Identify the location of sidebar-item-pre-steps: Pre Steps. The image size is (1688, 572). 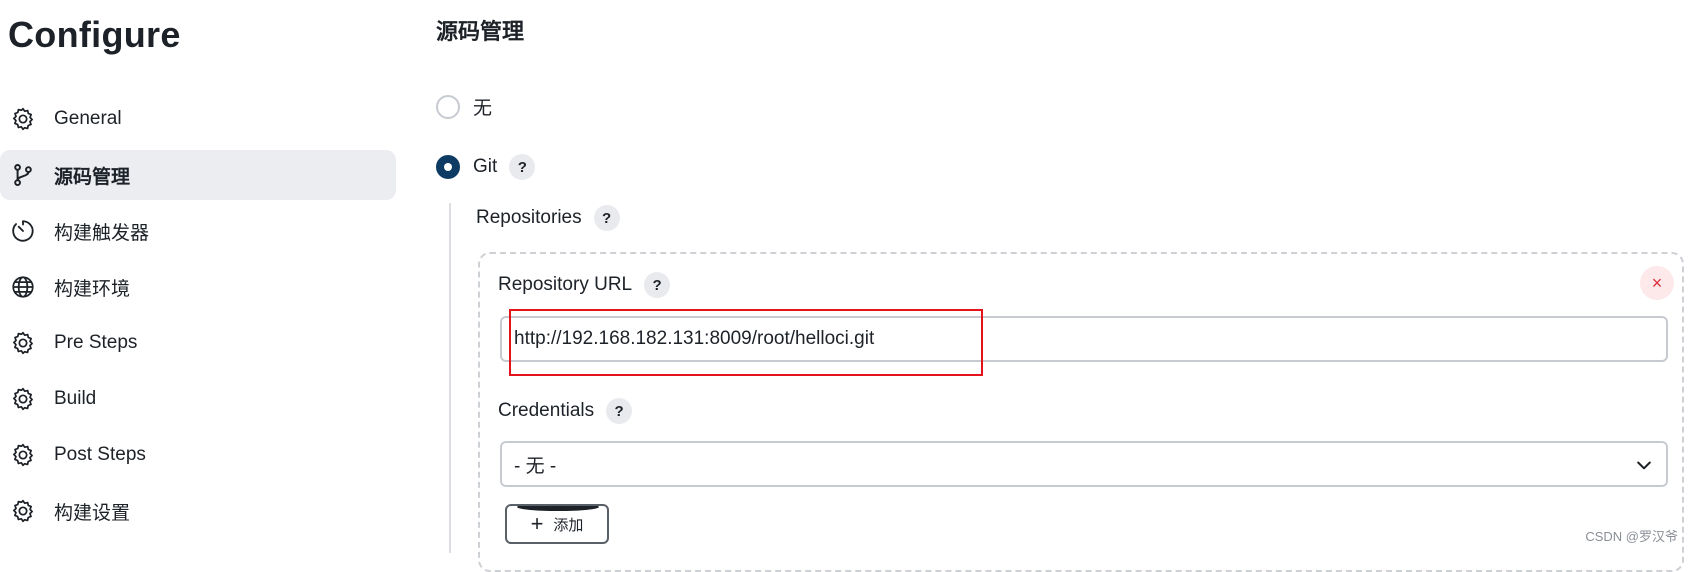
(198, 343).